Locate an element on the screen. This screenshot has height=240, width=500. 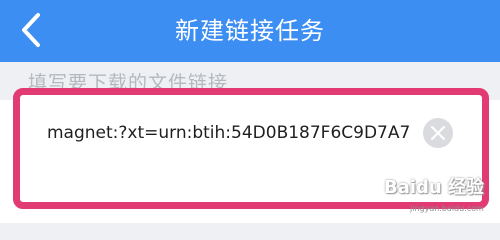
clear-input-button is located at coordinates (438, 133).